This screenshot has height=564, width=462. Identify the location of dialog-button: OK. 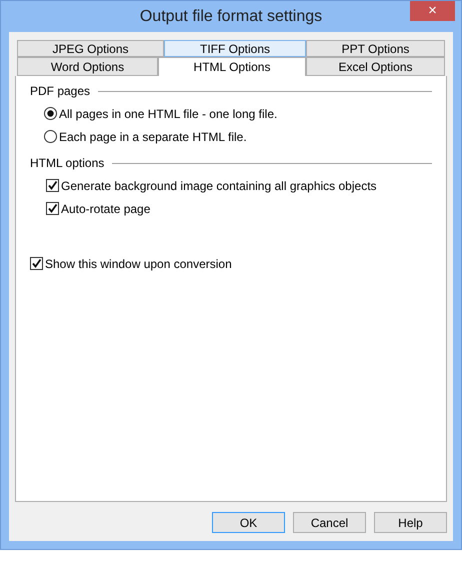
(248, 522).